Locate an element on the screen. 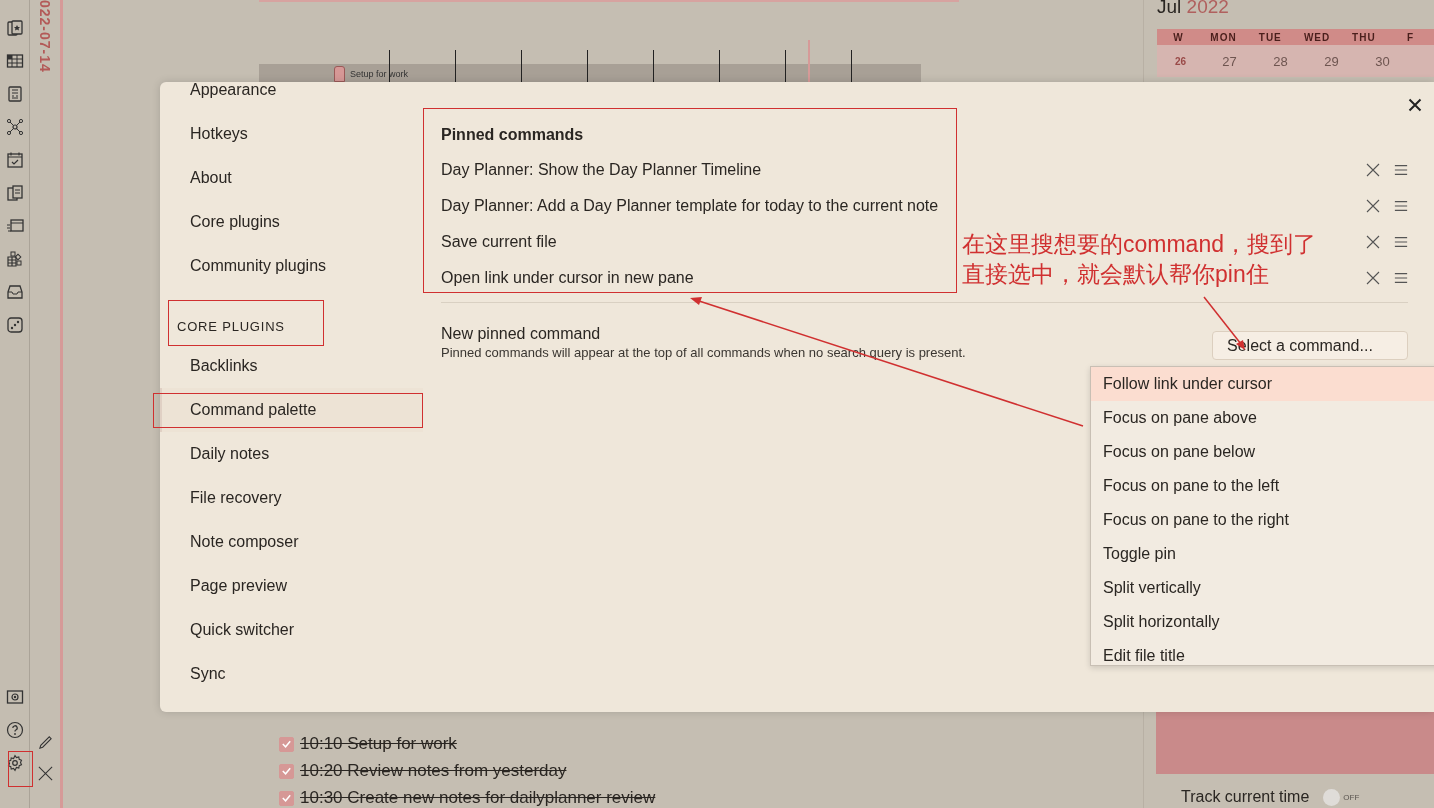 The height and width of the screenshot is (808, 1434). document-icon is located at coordinates (14, 94).